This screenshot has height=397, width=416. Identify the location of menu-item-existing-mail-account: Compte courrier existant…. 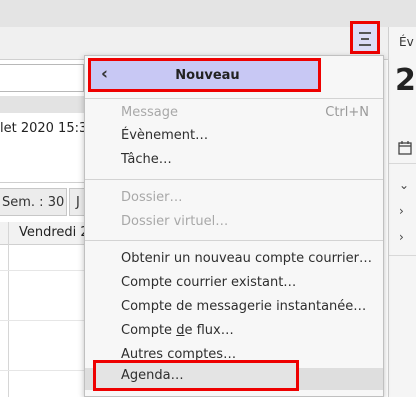
(234, 283).